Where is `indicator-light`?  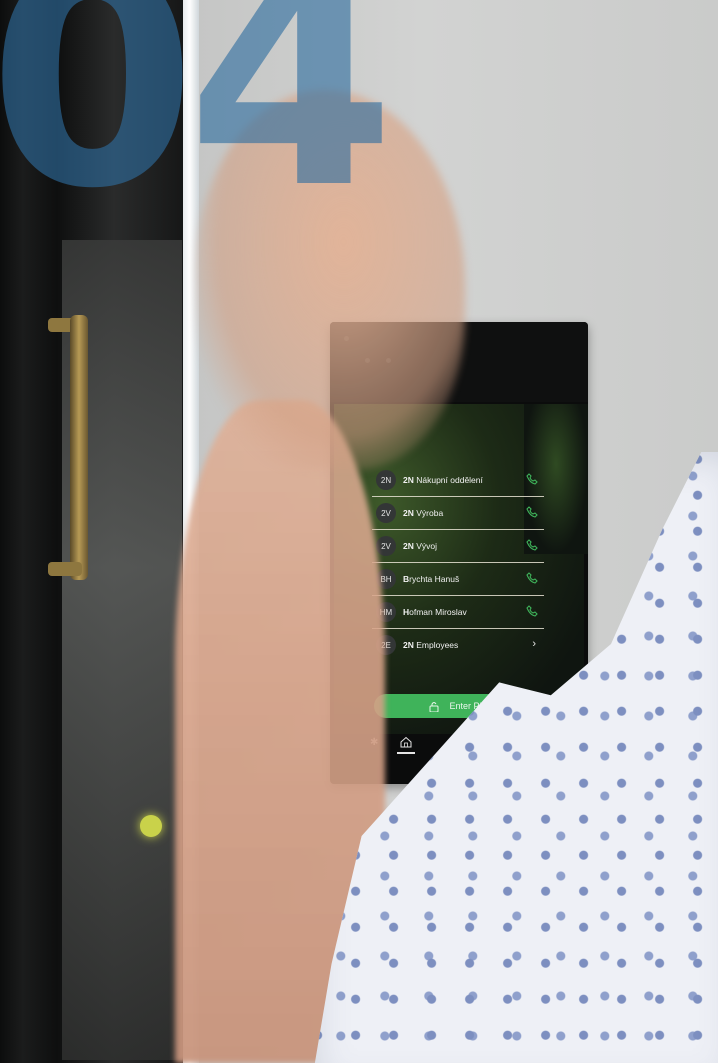
indicator-light is located at coordinates (151, 826).